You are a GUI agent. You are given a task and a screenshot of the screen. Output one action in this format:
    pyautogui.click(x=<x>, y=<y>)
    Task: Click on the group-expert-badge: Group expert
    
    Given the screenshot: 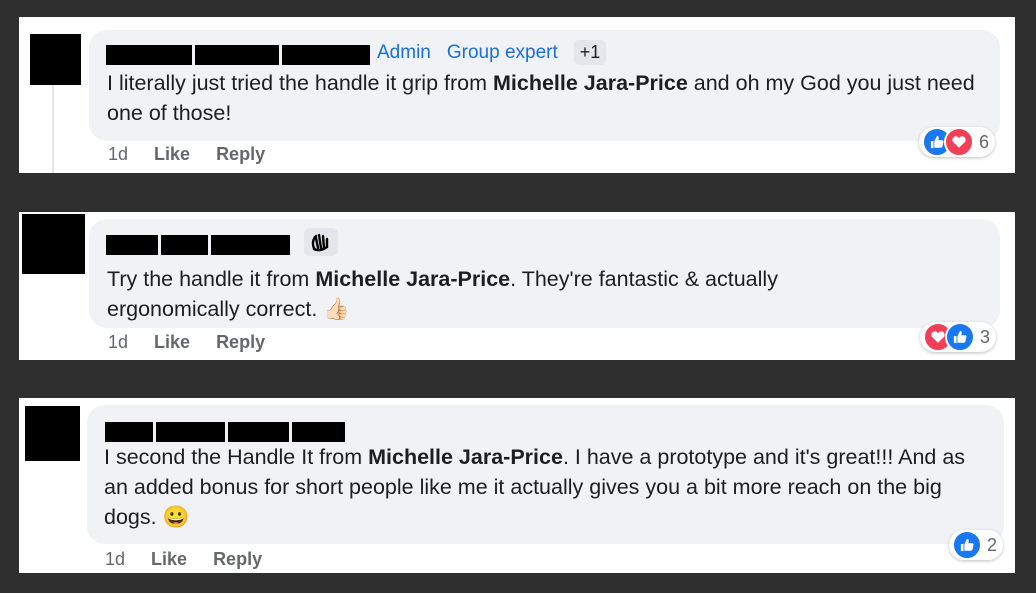 What is the action you would take?
    pyautogui.click(x=502, y=53)
    